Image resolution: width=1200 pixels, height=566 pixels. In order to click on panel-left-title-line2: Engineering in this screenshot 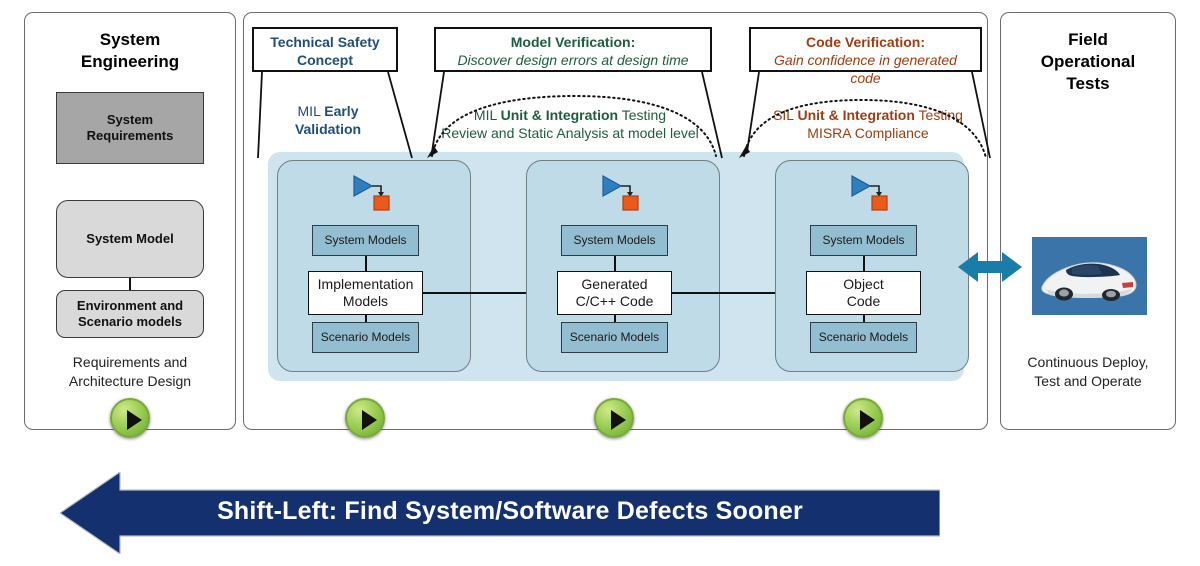, I will do `click(130, 61)`.